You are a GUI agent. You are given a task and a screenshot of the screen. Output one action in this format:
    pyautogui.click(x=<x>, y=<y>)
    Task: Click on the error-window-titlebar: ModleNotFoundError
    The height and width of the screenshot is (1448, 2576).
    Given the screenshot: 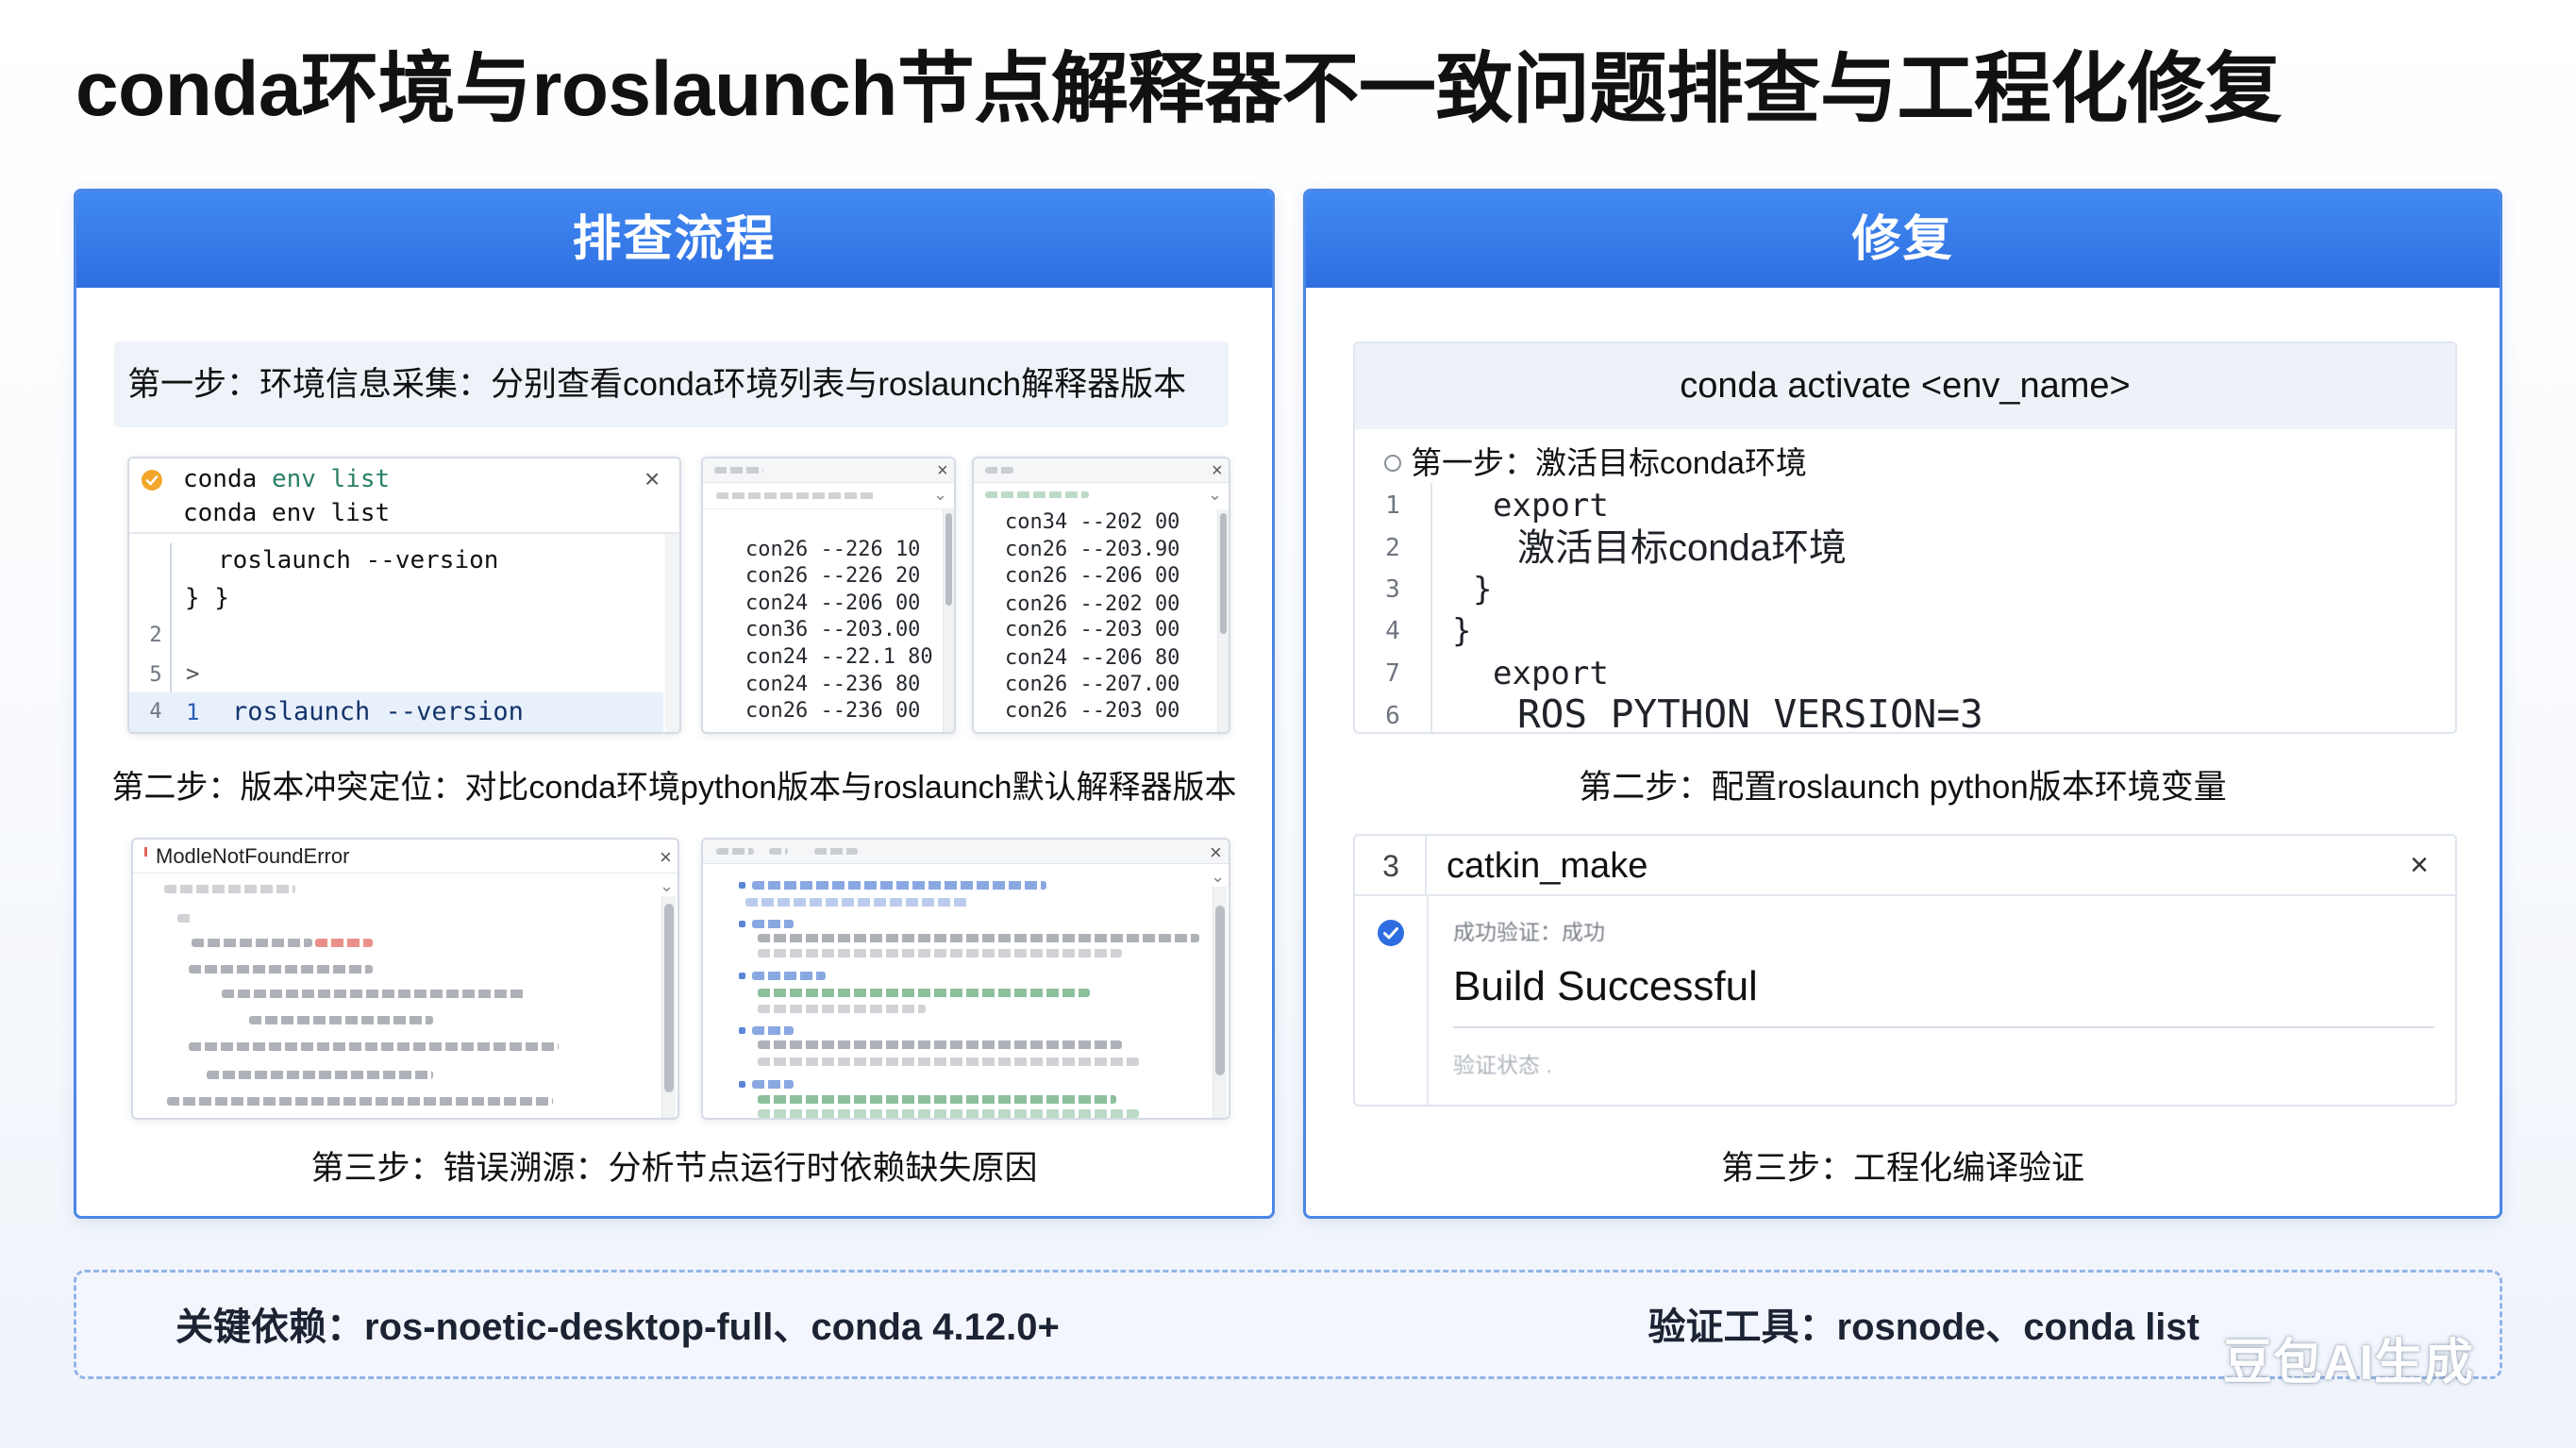 What is the action you would take?
    pyautogui.click(x=405, y=857)
    